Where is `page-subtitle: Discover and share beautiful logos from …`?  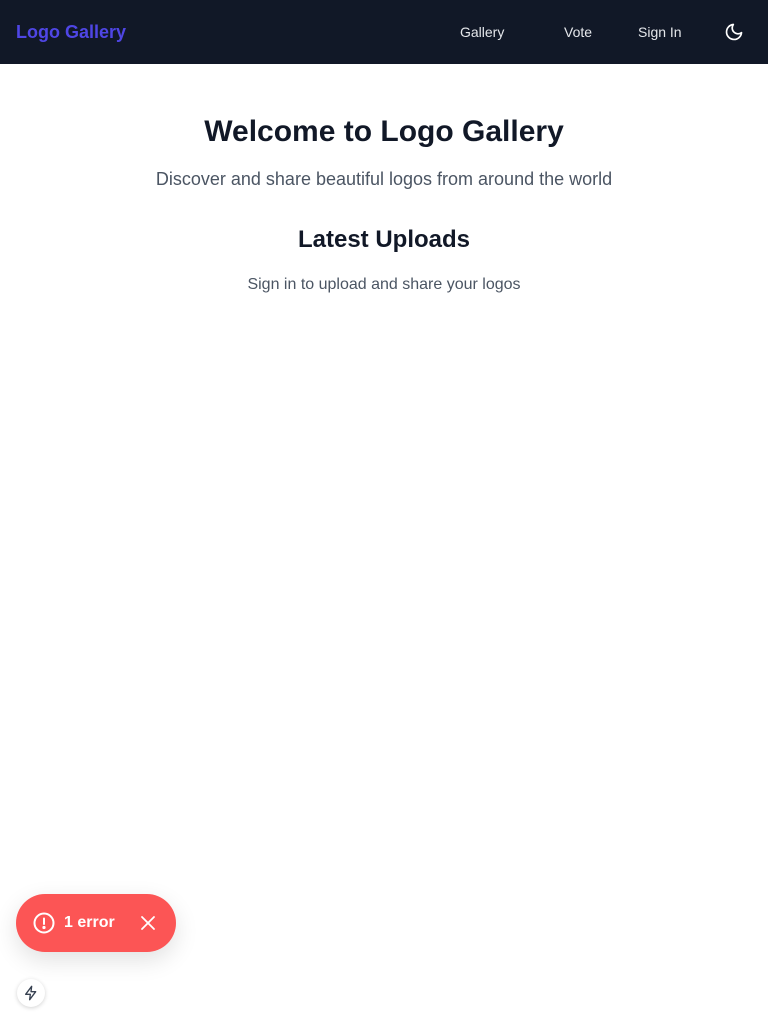
page-subtitle: Discover and share beautiful logos from … is located at coordinates (384, 179).